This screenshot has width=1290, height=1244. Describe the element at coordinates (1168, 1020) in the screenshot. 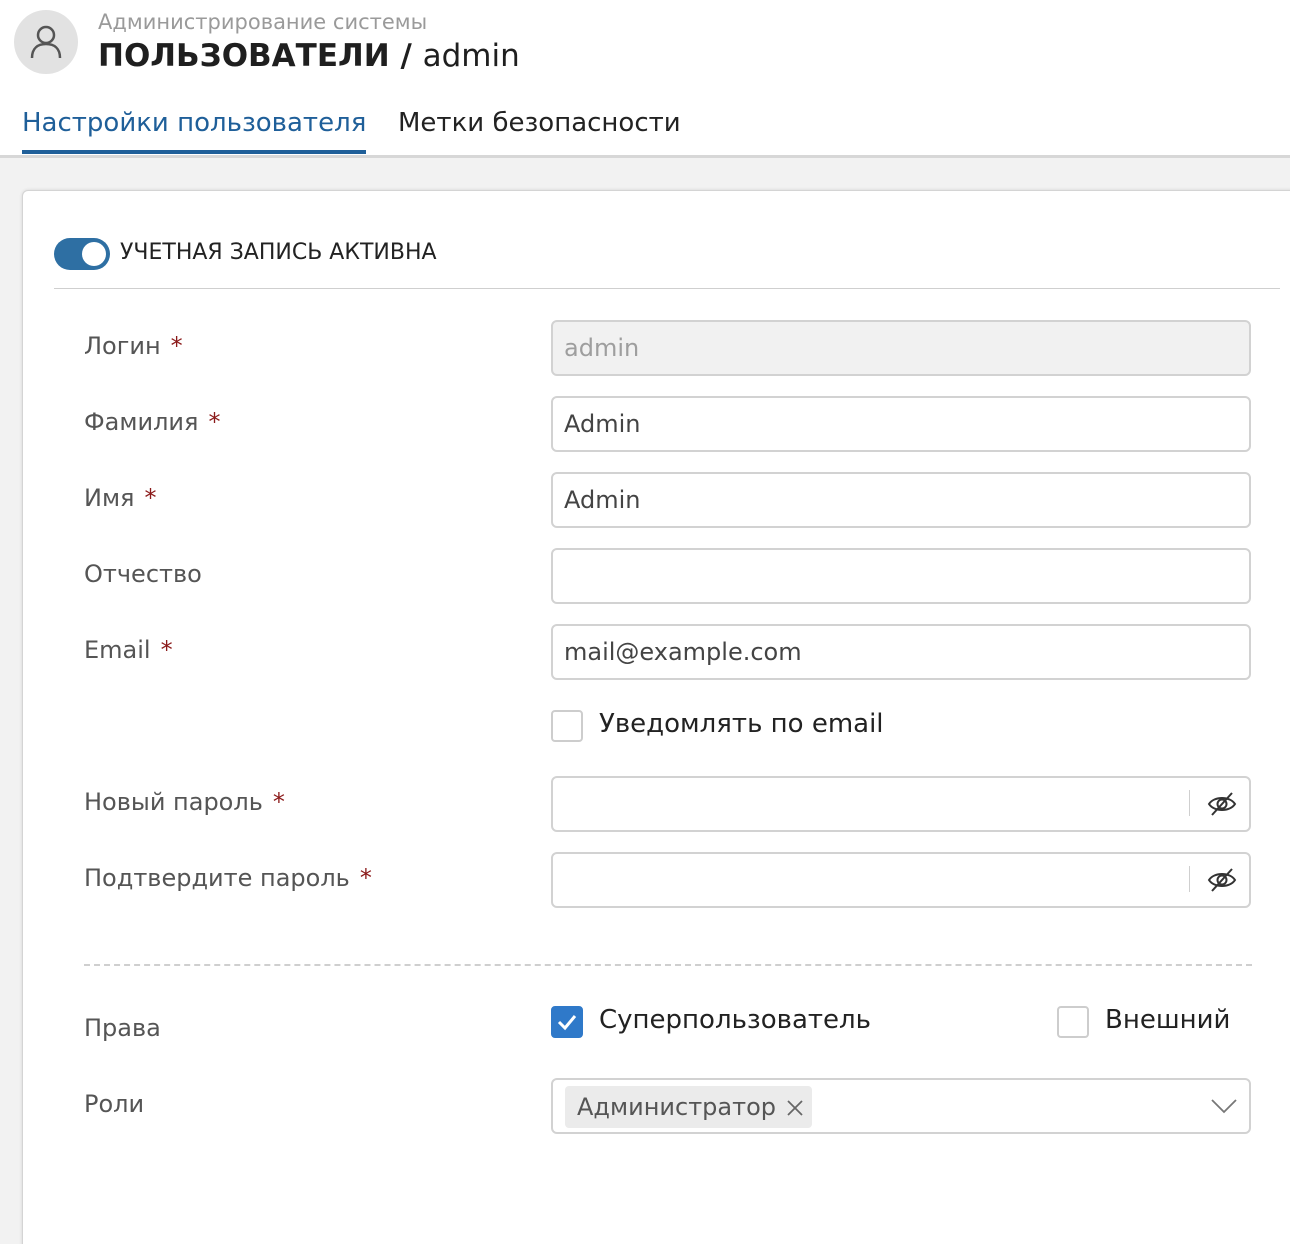

I see `external-label: Внешний` at that location.